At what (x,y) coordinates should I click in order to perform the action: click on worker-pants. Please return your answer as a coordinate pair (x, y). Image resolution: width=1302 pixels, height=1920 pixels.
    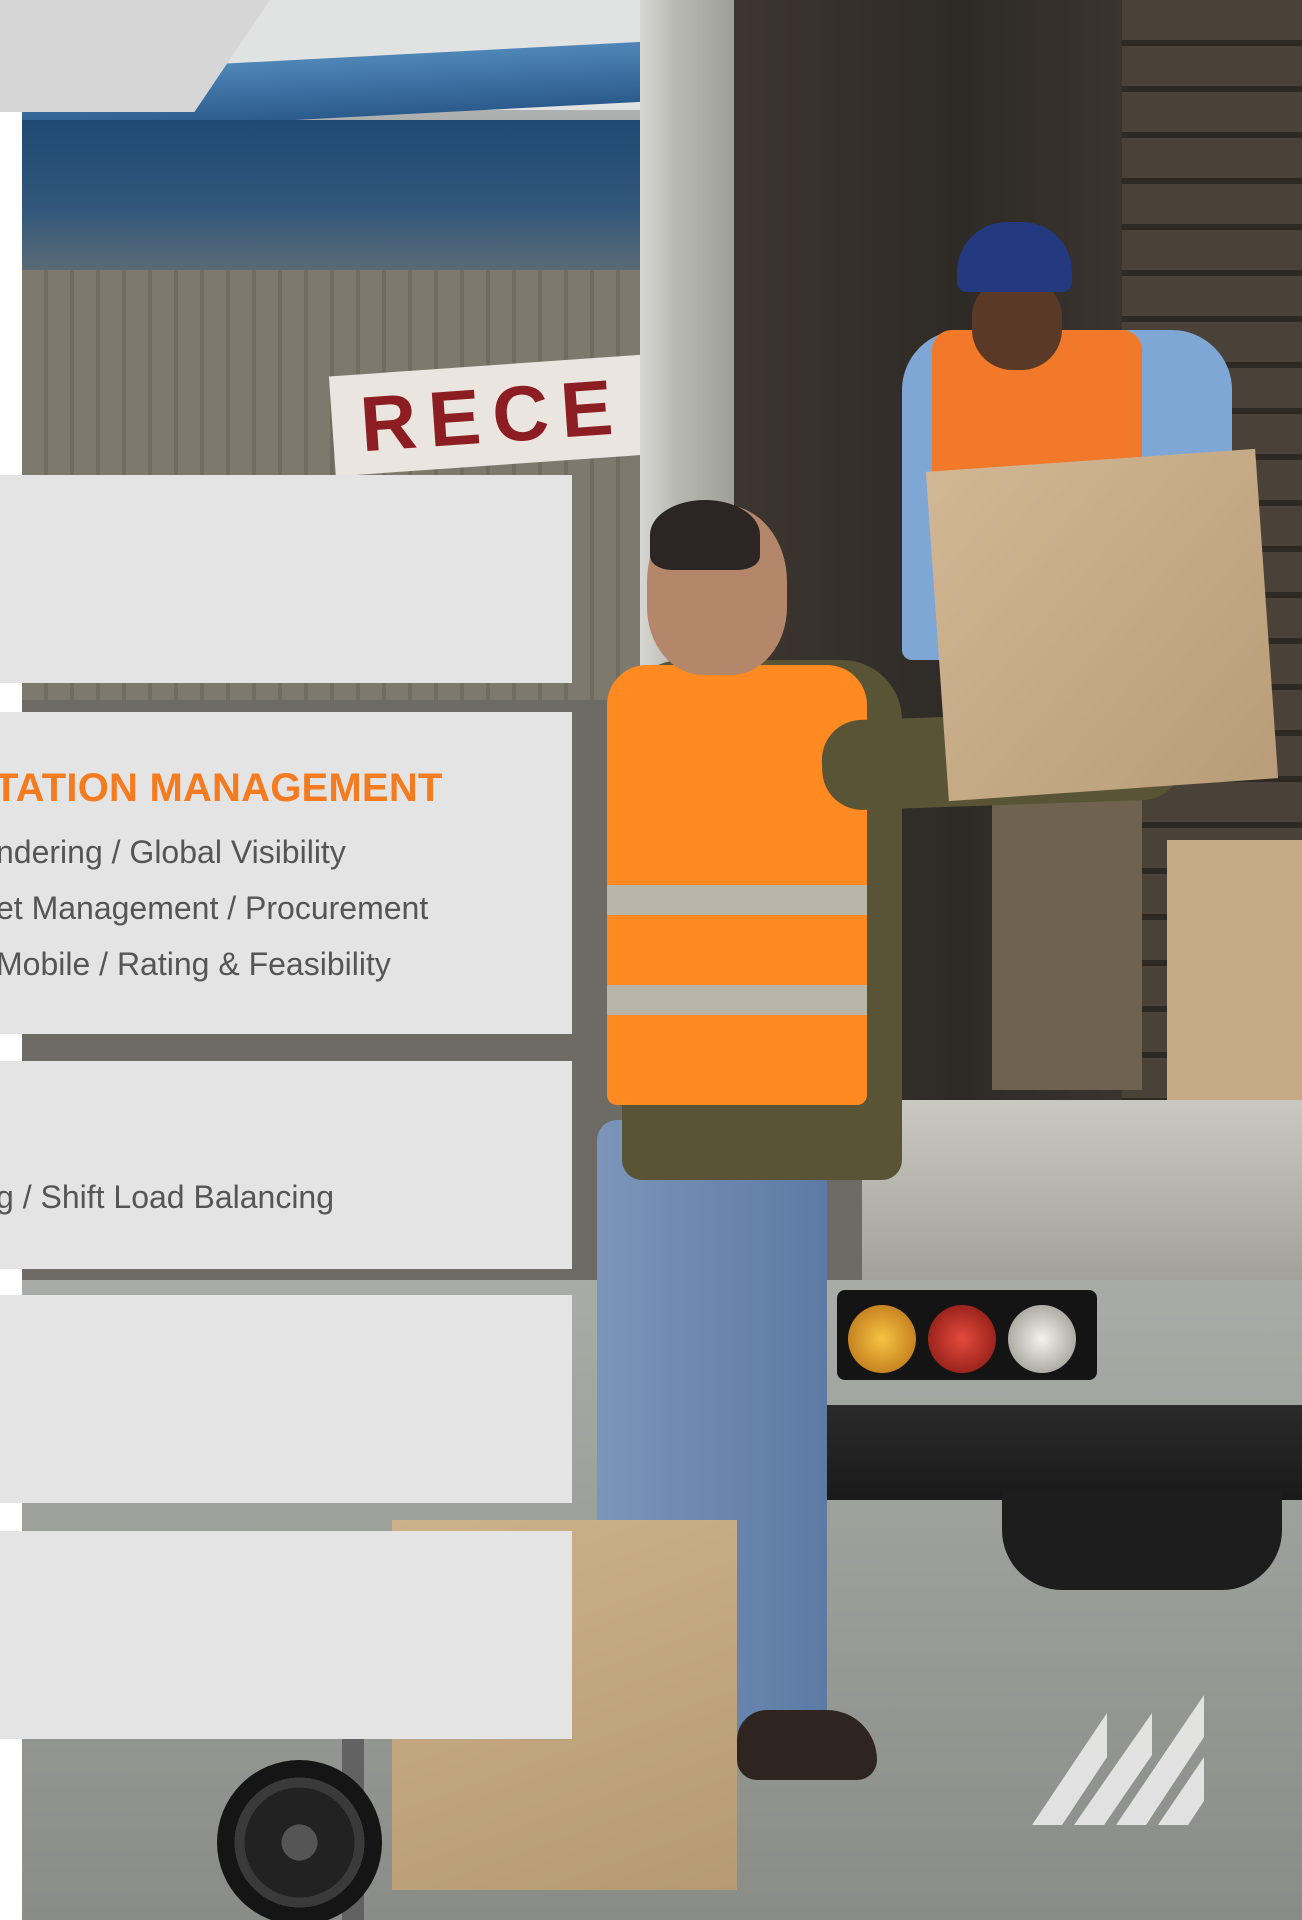
    Looking at the image, I should click on (1067, 925).